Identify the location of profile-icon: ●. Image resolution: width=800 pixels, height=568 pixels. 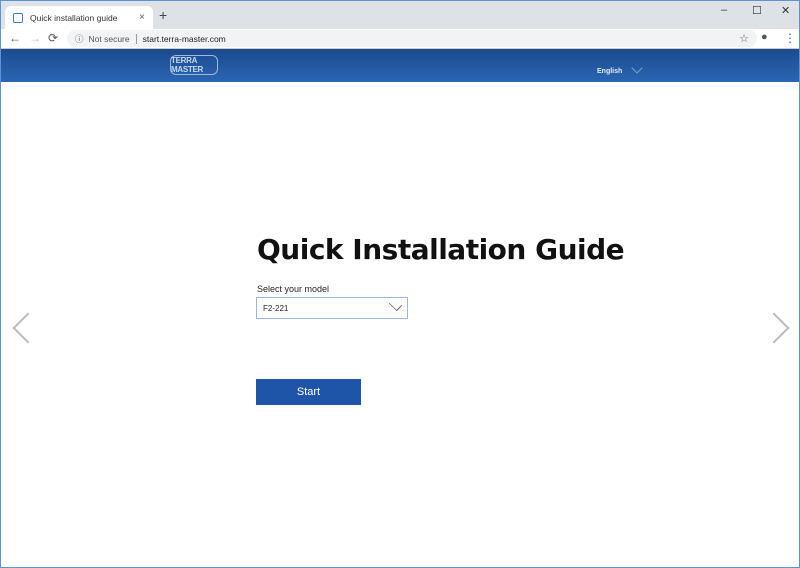
(764, 37).